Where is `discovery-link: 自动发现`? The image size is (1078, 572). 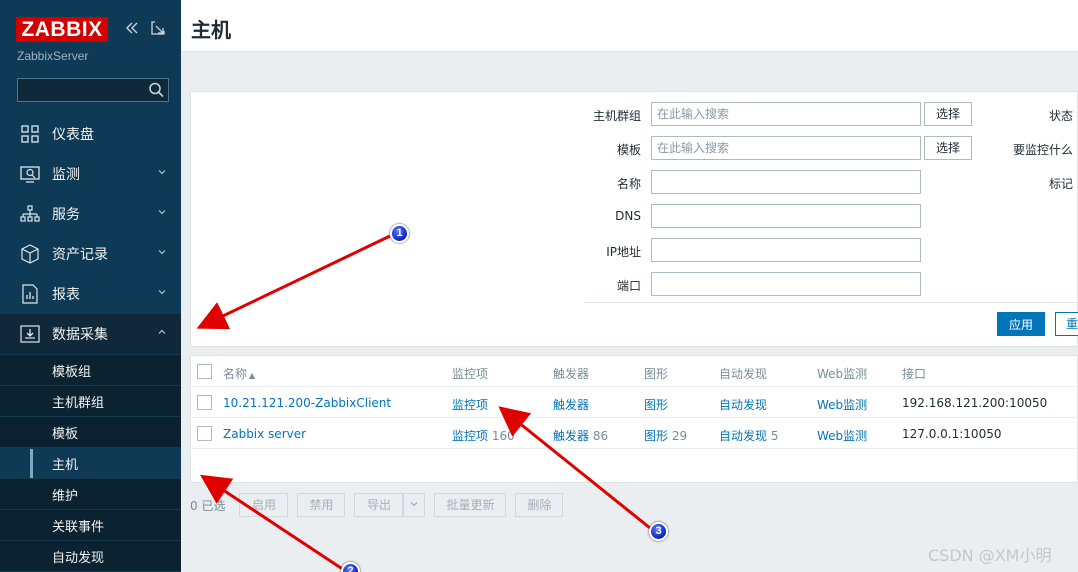 discovery-link: 自动发现 is located at coordinates (743, 404).